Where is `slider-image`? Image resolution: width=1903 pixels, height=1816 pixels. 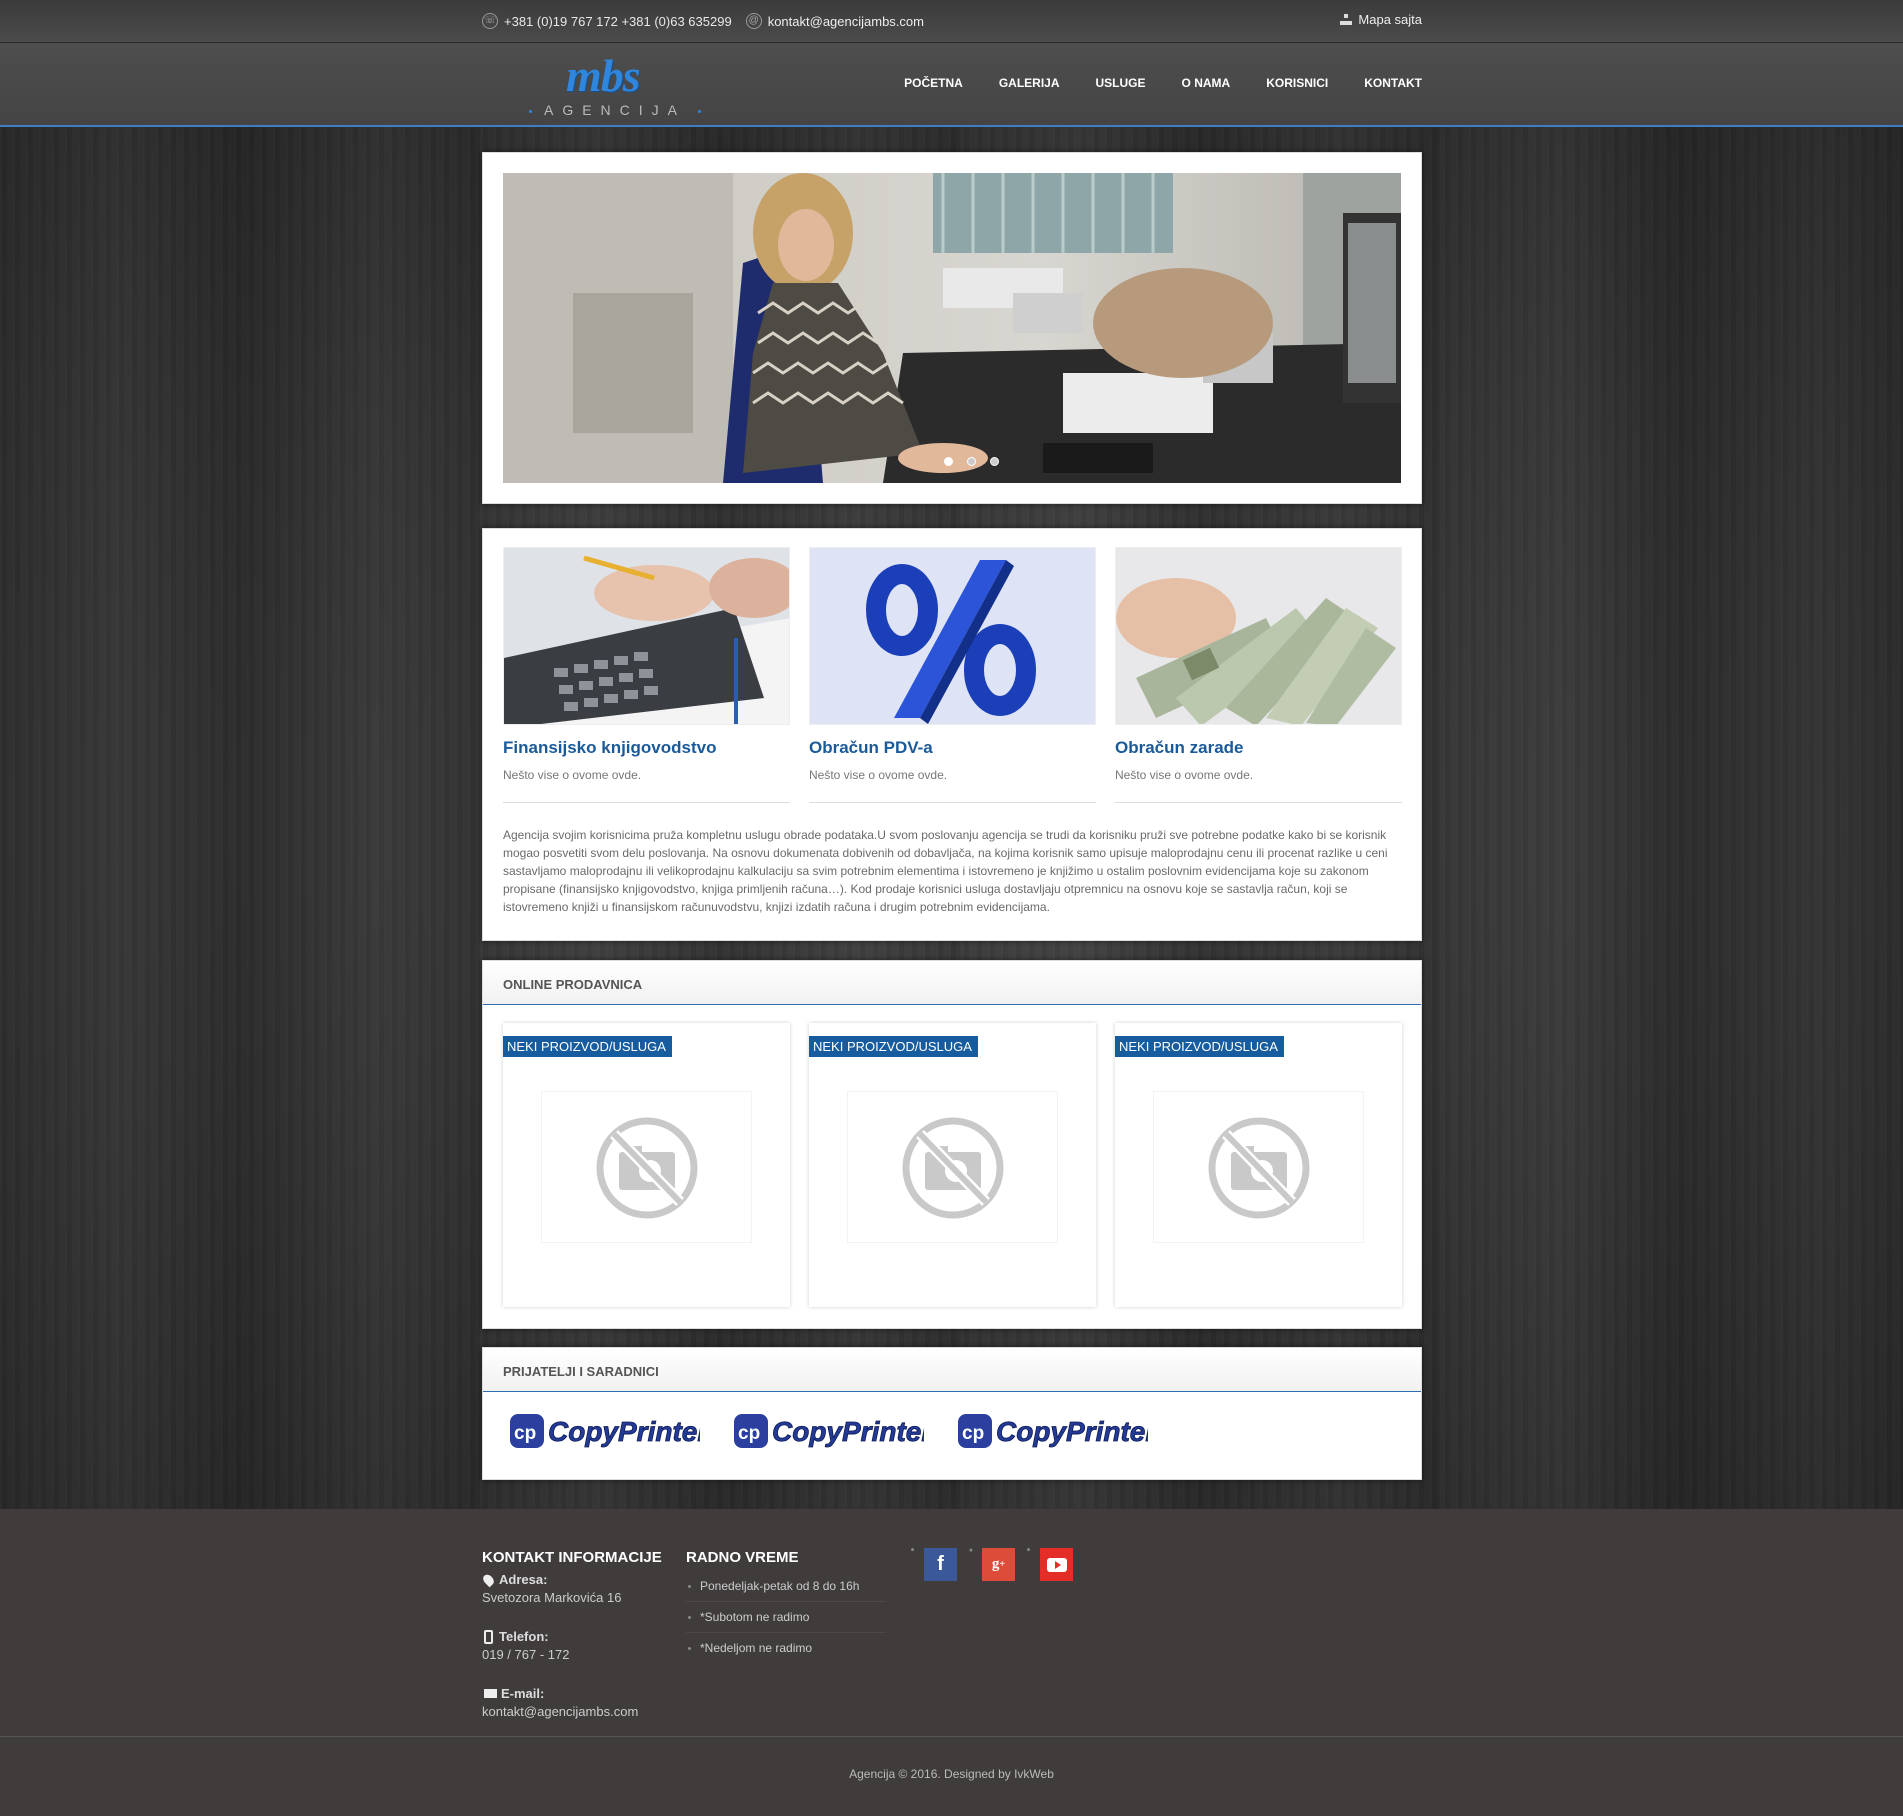
slider-image is located at coordinates (952, 328).